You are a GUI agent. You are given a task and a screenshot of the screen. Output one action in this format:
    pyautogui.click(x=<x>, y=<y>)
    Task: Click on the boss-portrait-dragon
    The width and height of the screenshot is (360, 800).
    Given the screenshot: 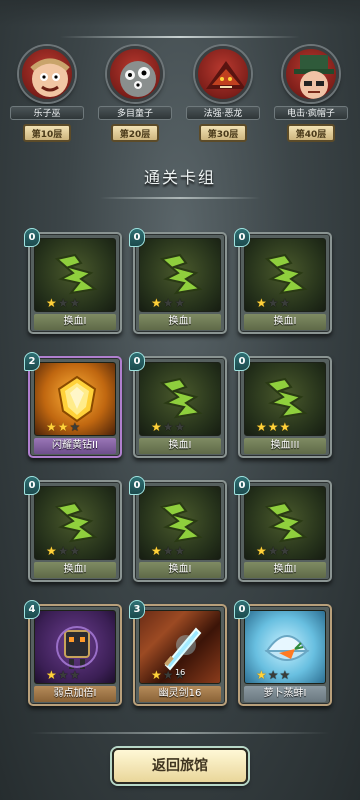 What is the action you would take?
    pyautogui.click(x=223, y=74)
    